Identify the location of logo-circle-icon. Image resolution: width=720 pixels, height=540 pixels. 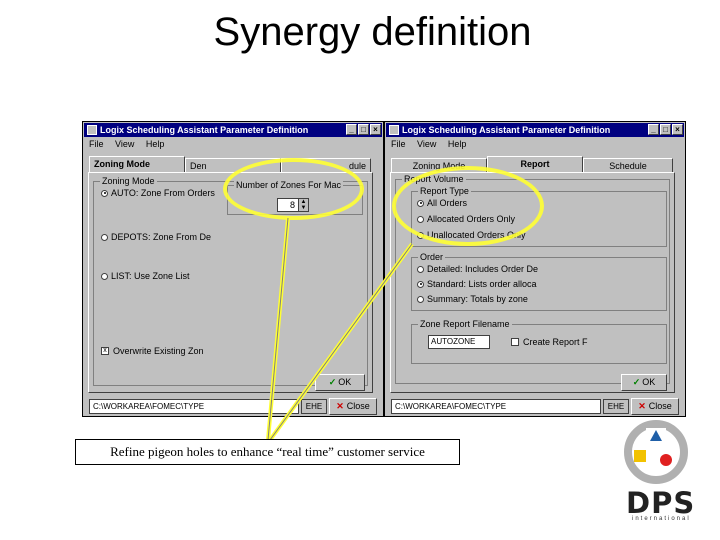
(666, 460).